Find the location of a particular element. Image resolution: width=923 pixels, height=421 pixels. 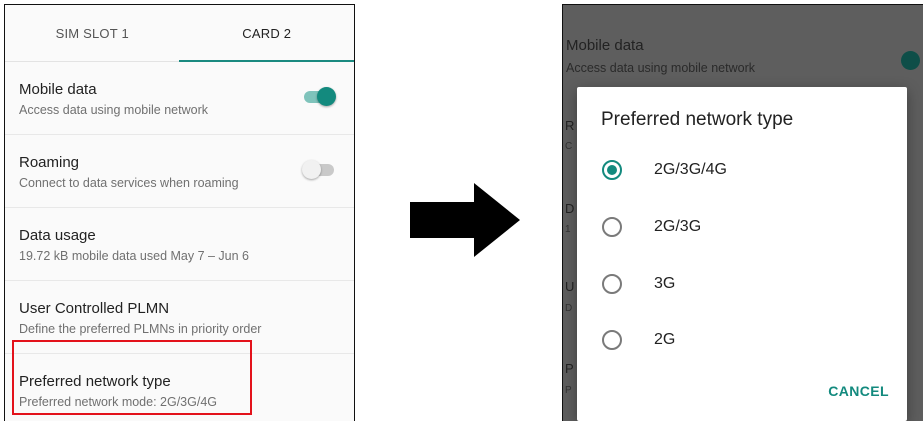

setting-title: Roaming is located at coordinates (49, 162).